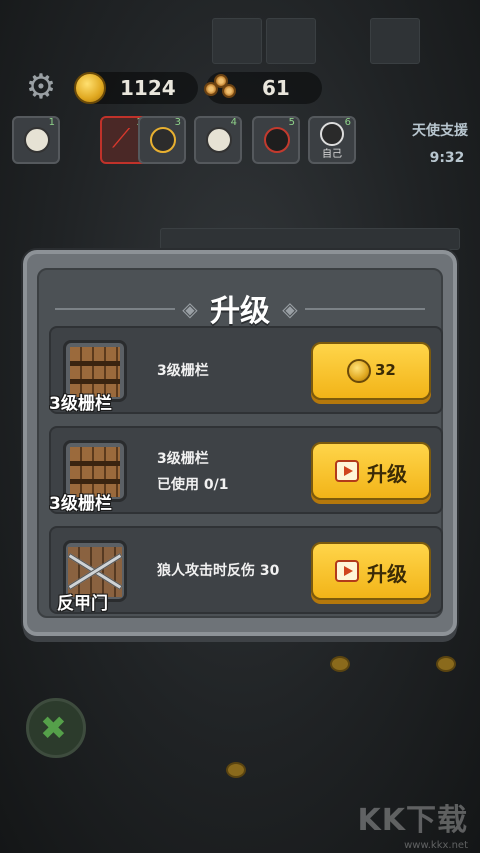 The width and height of the screenshot is (480, 853). What do you see at coordinates (412, 820) in the screenshot?
I see `watermark-logo: KK下载` at bounding box center [412, 820].